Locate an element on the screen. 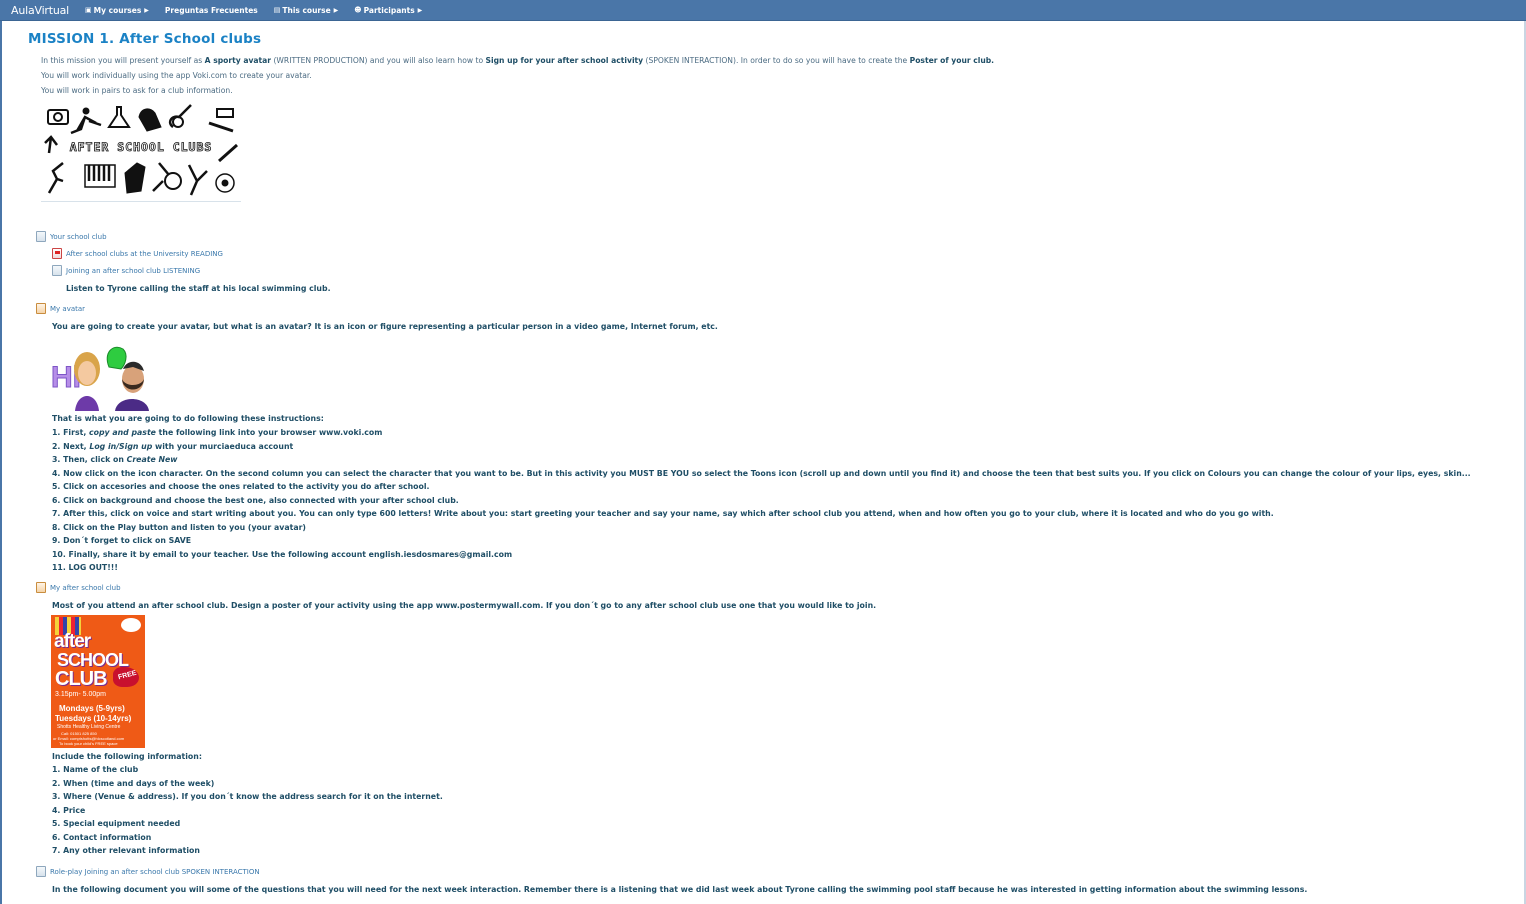  after-school-clubs-banner: AFTER SCHOOL CLUBS is located at coordinates (141, 151).